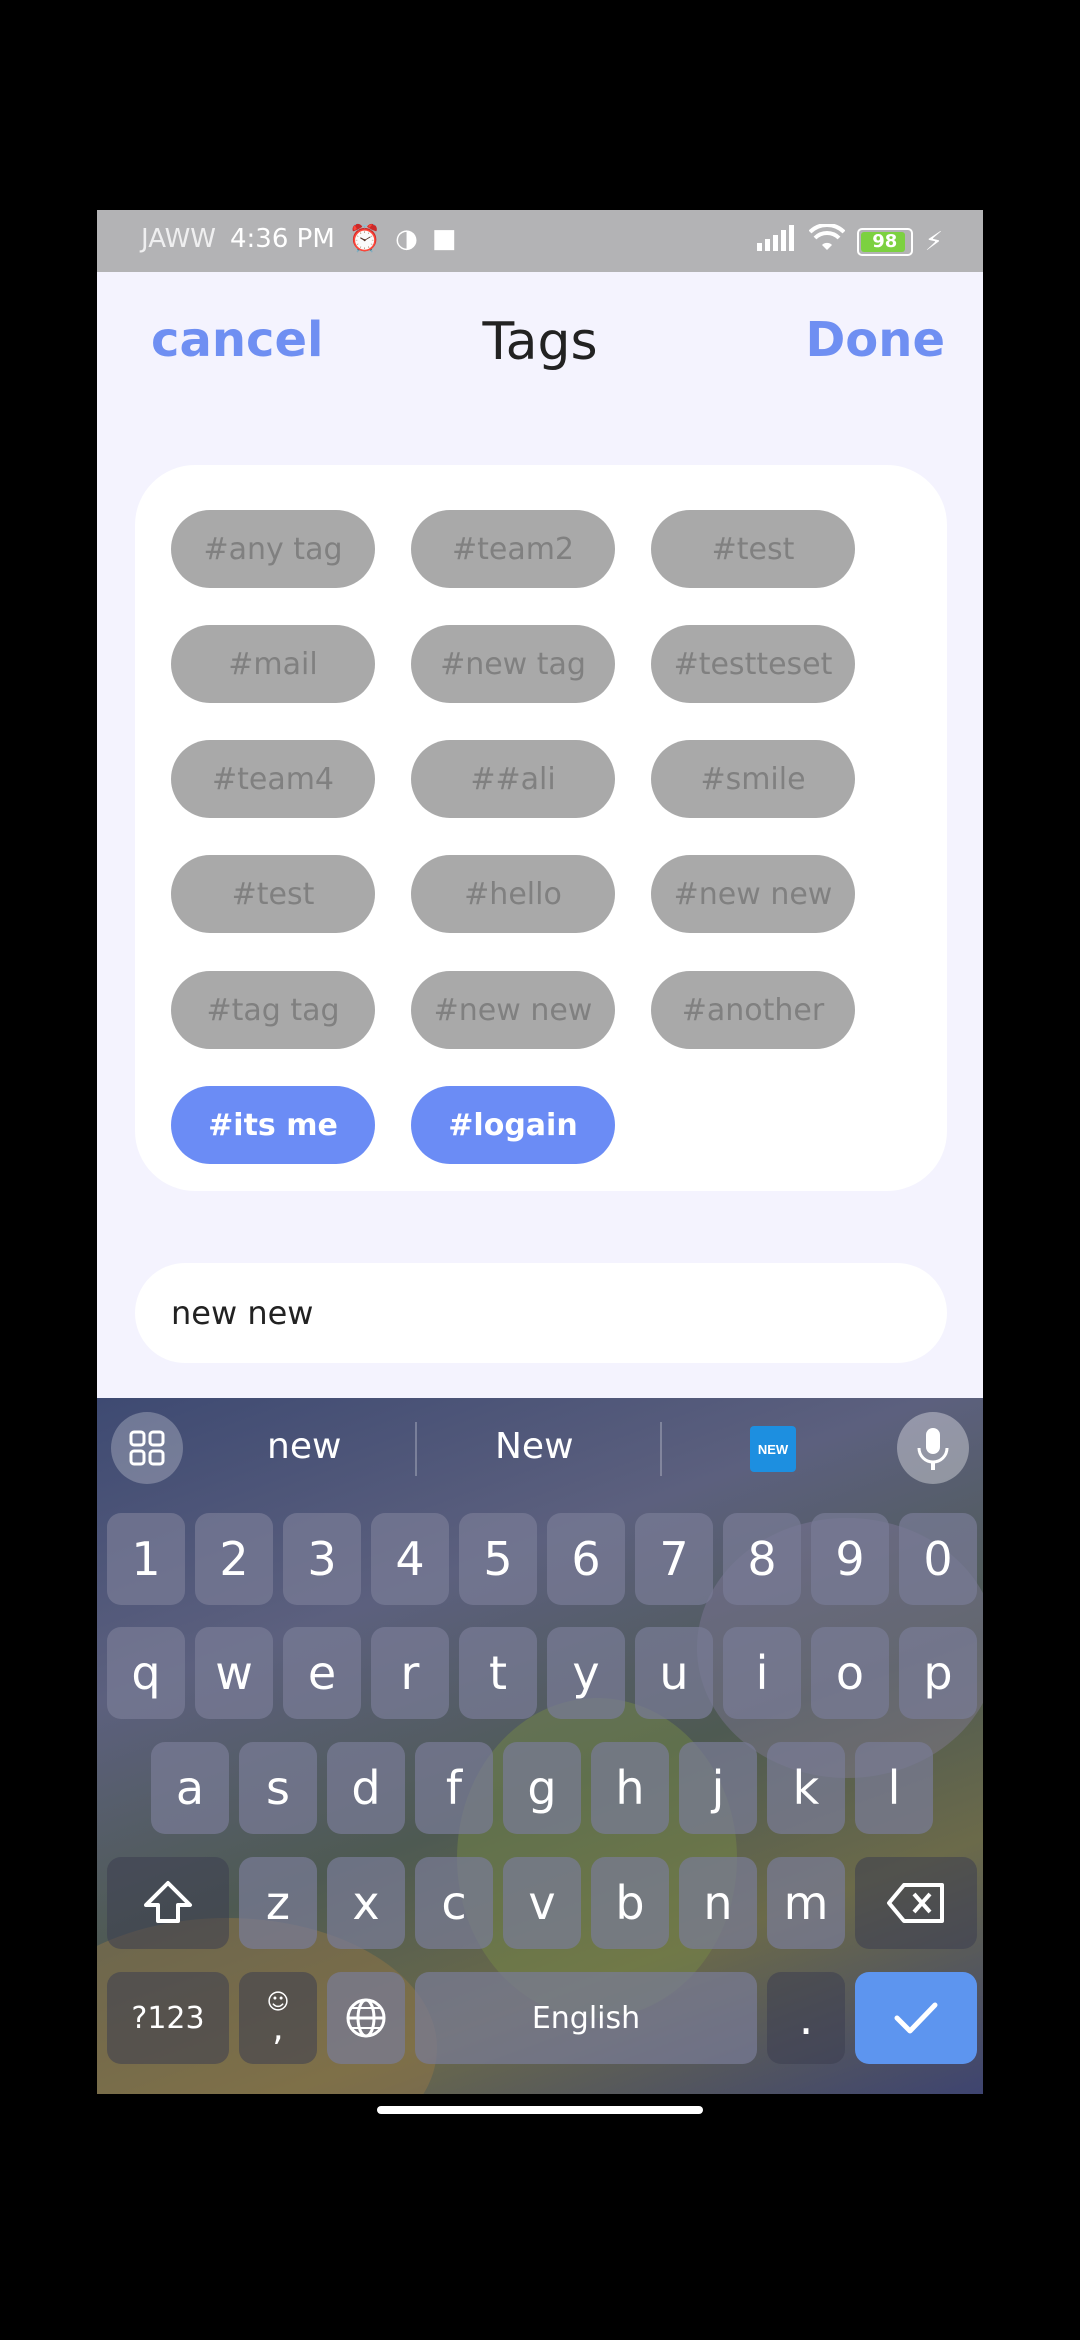 This screenshot has width=1080, height=2340. I want to click on microphone-button, so click(933, 1448).